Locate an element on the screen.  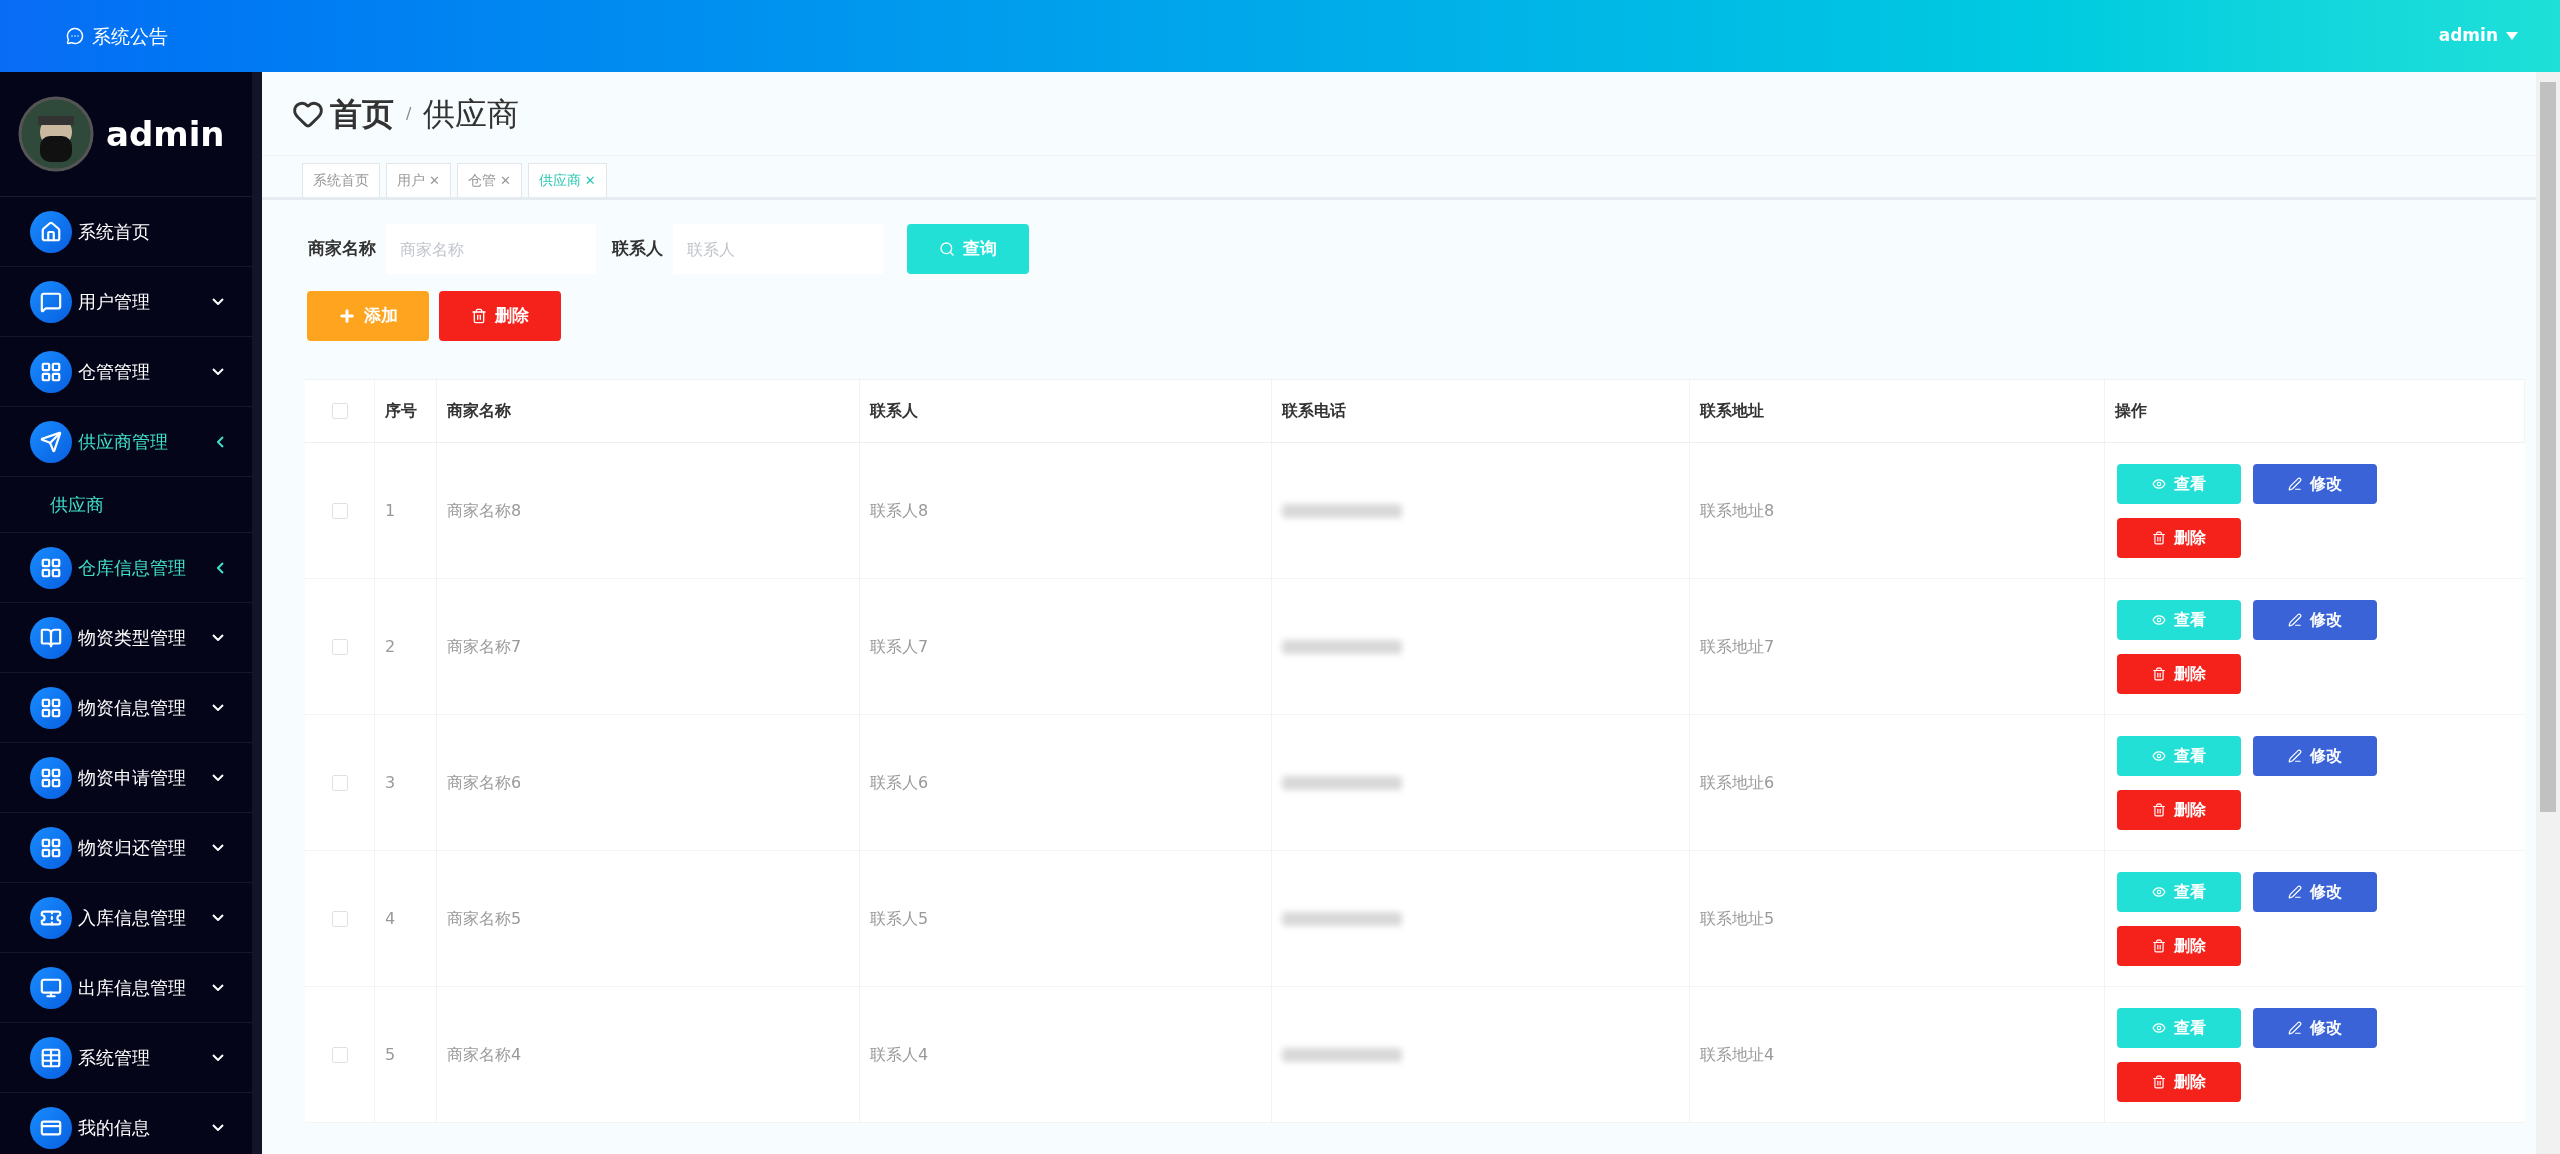
chevron-left-icon is located at coordinates (220, 441).